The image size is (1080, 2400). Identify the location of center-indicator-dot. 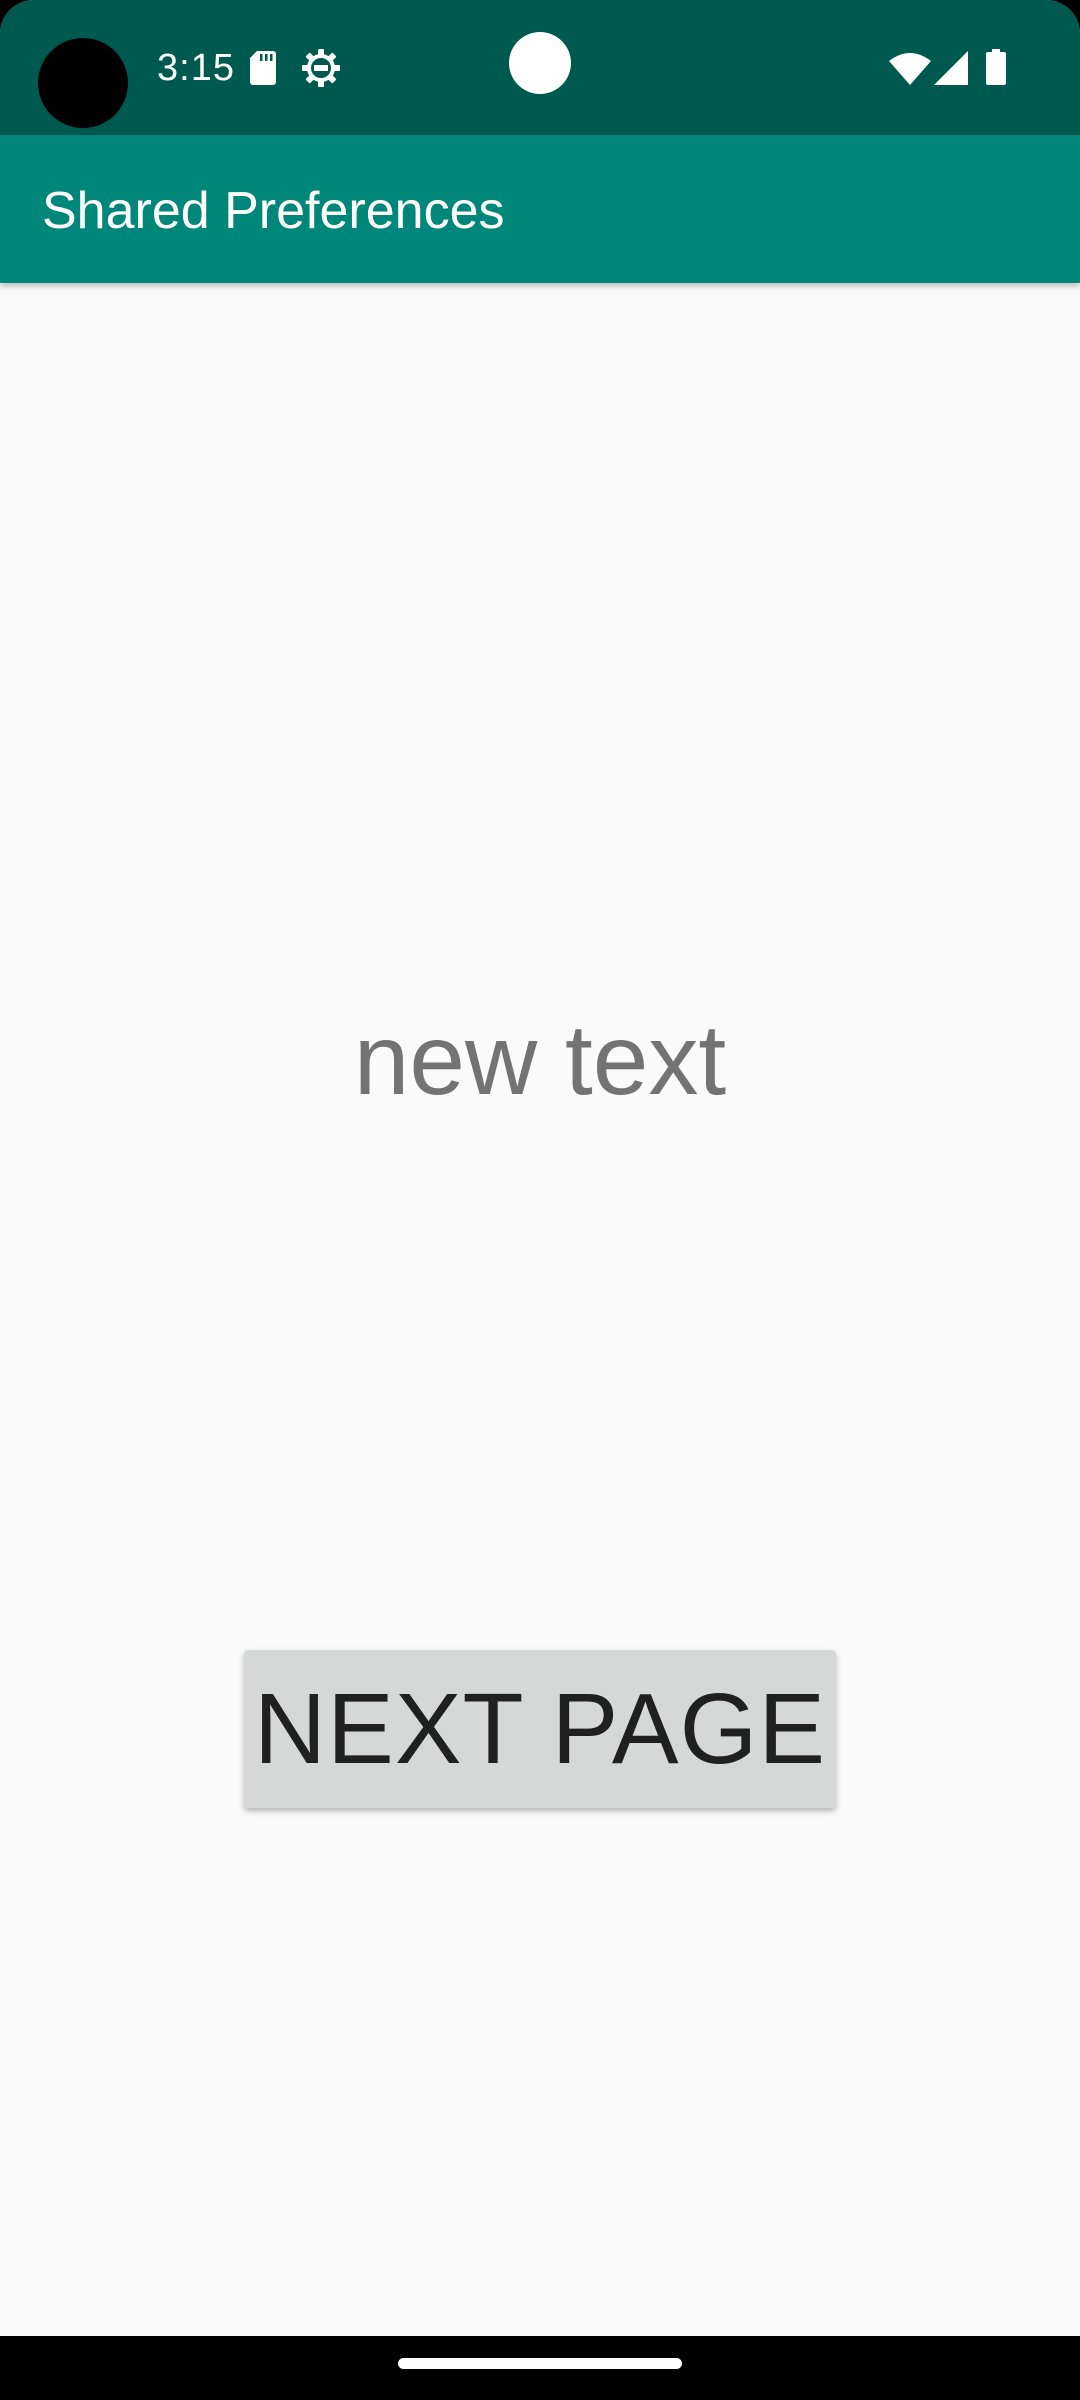
(540, 63).